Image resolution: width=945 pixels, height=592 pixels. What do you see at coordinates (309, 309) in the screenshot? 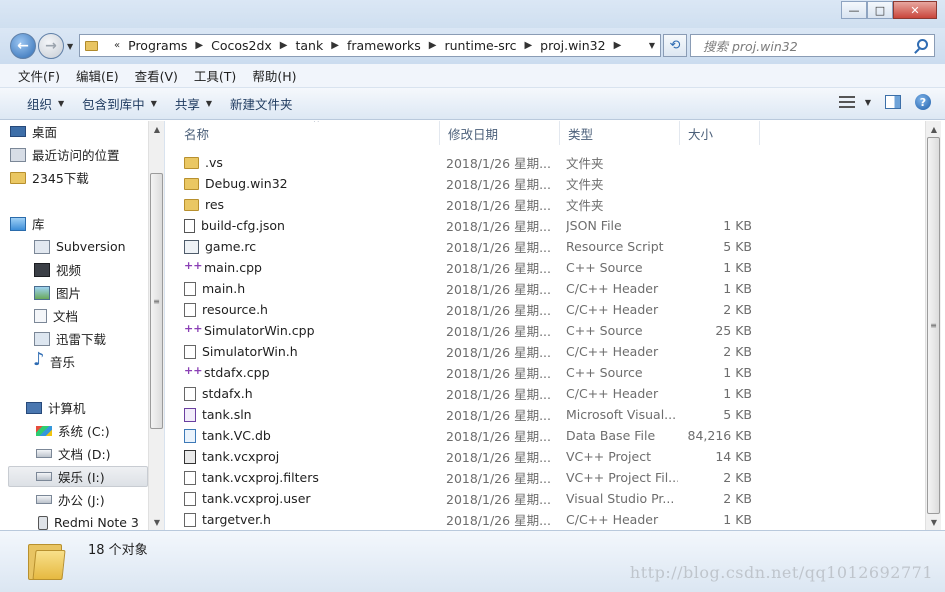
I see `file-name-cell: resource.h` at bounding box center [309, 309].